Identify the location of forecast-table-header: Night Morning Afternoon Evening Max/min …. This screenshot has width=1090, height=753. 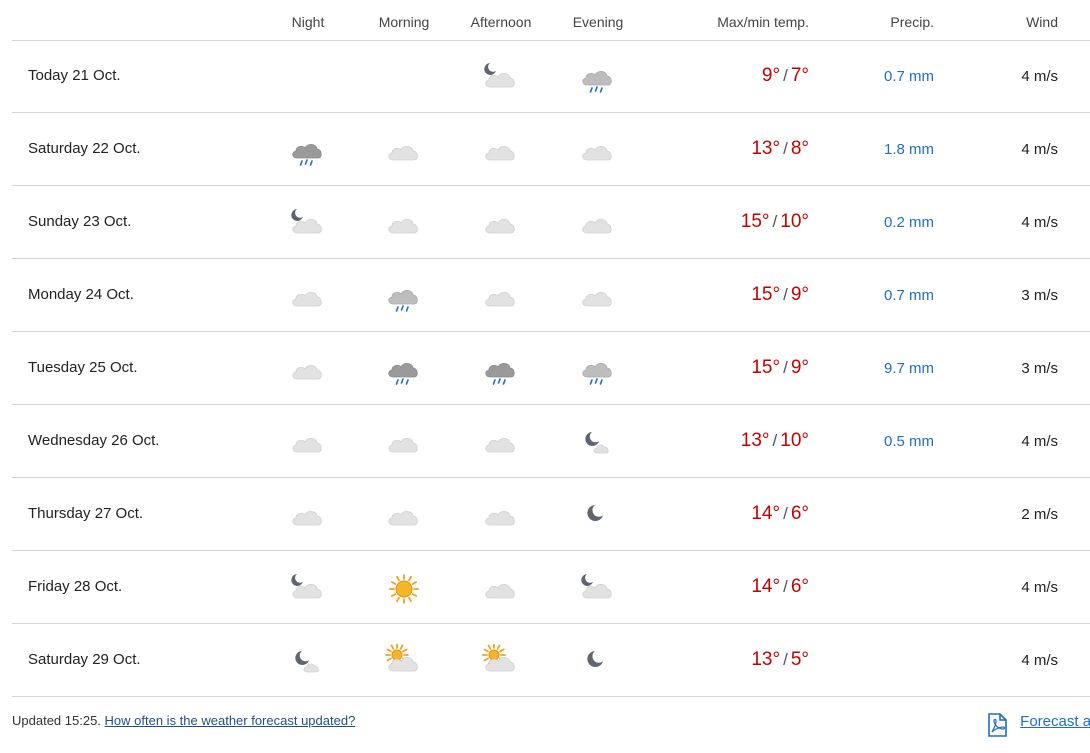
(551, 20).